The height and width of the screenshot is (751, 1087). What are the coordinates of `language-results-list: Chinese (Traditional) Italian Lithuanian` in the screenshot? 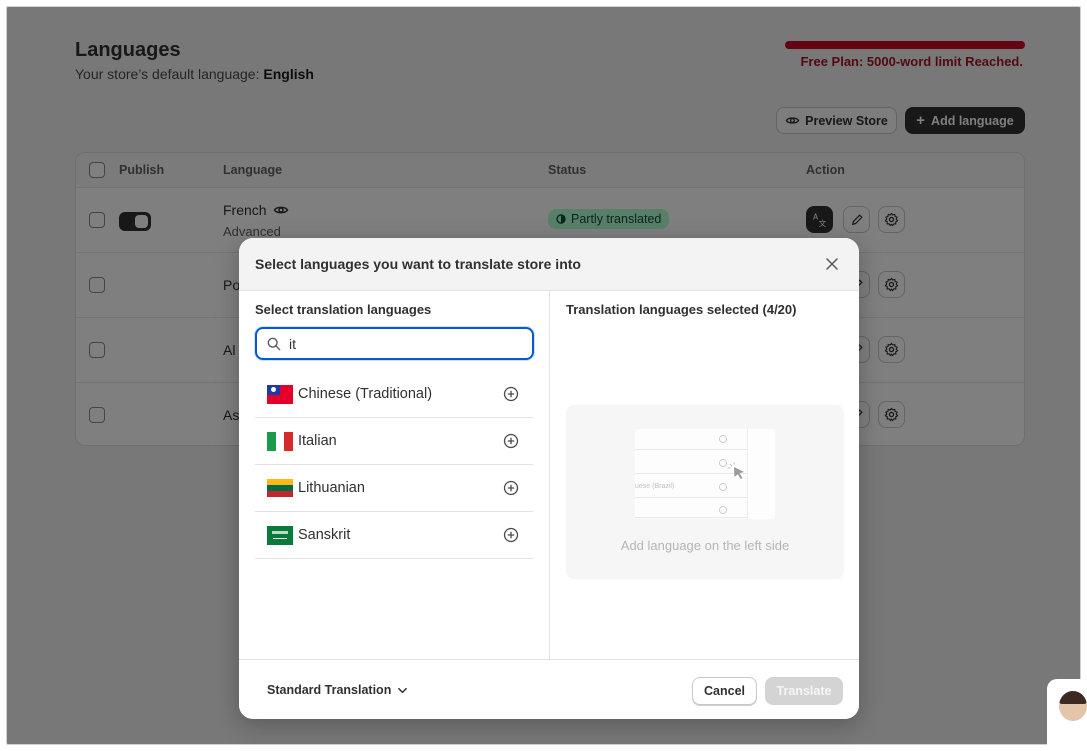 It's located at (394, 465).